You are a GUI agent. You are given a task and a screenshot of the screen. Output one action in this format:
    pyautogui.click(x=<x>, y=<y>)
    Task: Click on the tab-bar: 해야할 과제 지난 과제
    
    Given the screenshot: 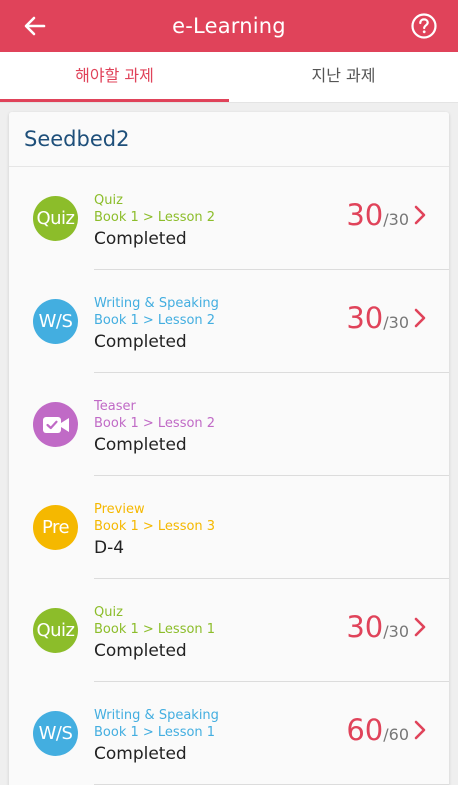 What is the action you would take?
    pyautogui.click(x=229, y=77)
    